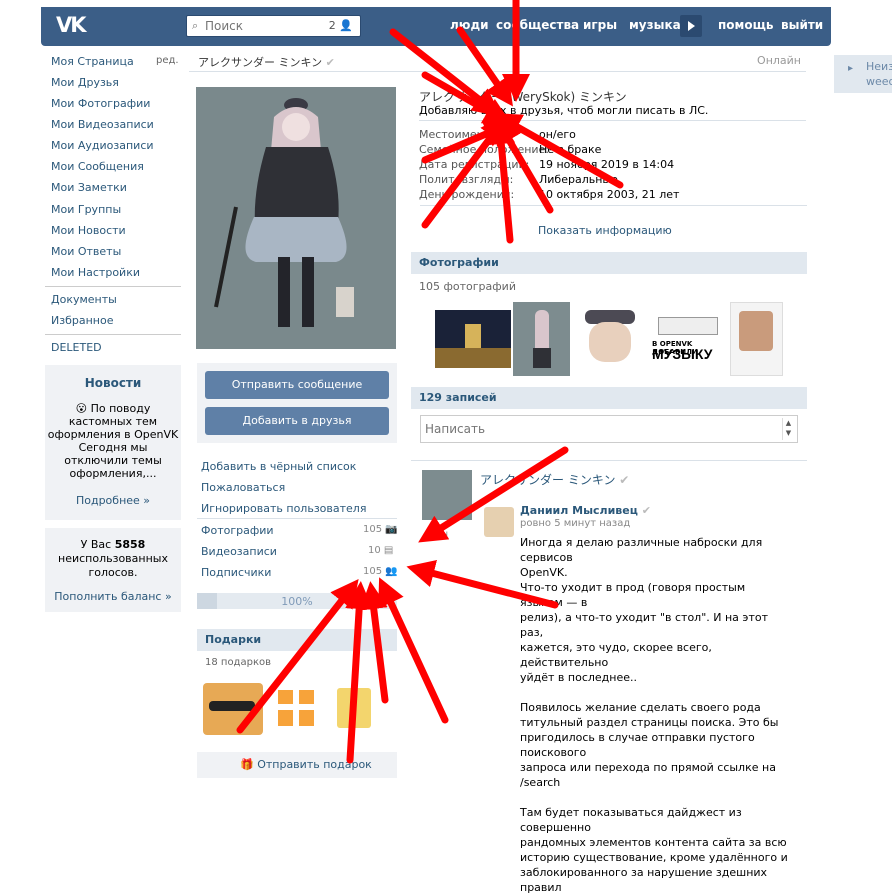 This screenshot has height=895, width=892. Describe the element at coordinates (609, 263) in the screenshot. I see `photos-title: Фотографии` at that location.